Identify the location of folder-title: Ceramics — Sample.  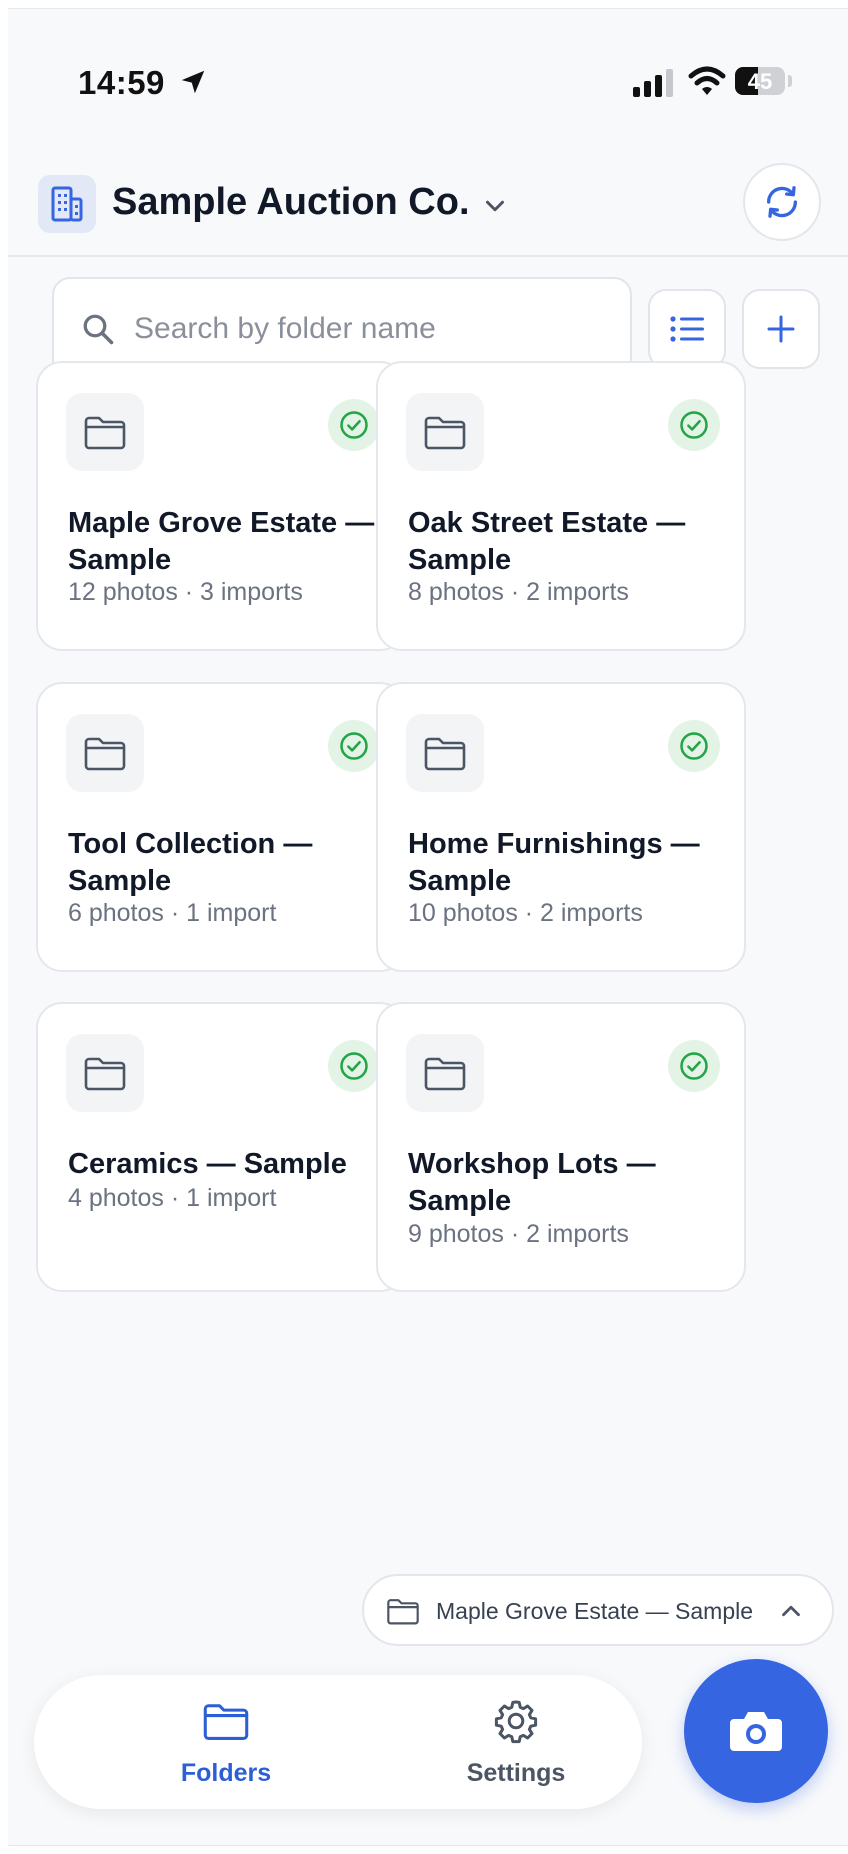
(207, 1164).